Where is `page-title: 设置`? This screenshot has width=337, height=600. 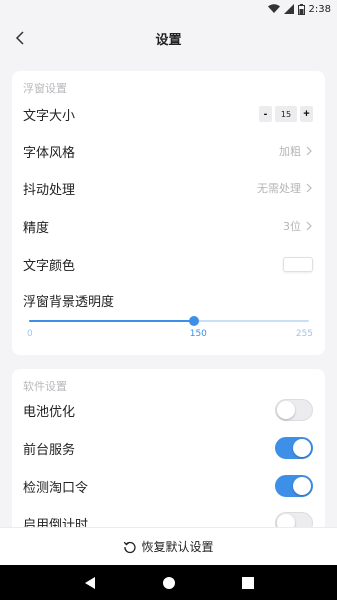 page-title: 设置 is located at coordinates (168, 40).